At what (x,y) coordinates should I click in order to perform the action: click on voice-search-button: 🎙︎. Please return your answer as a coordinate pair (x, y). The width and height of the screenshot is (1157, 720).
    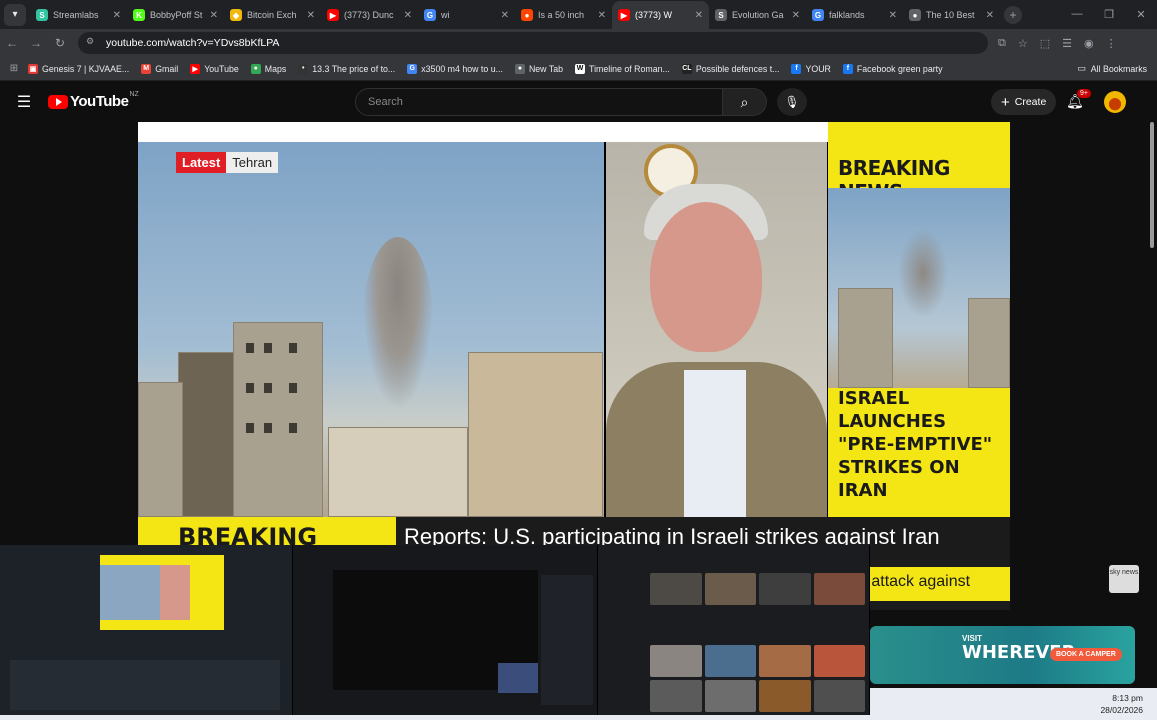
    Looking at the image, I should click on (792, 102).